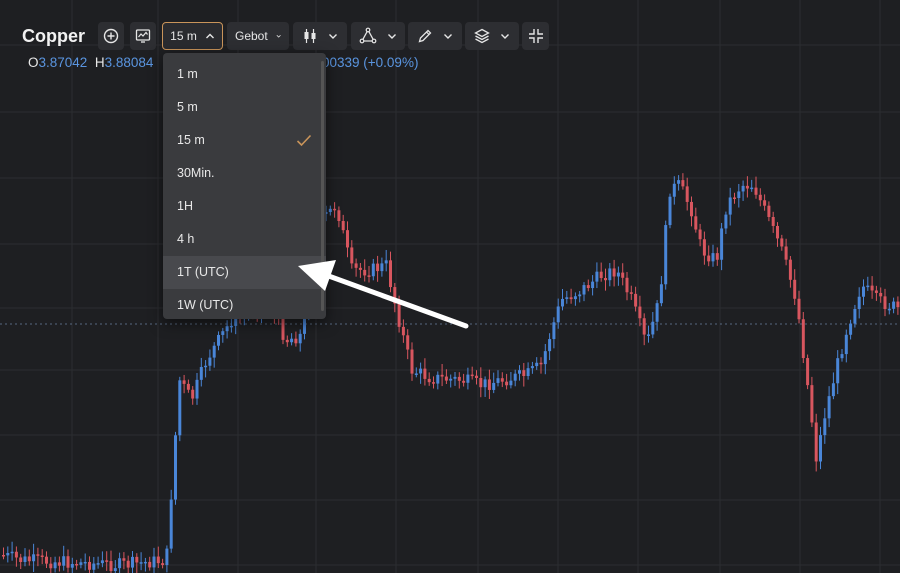  Describe the element at coordinates (448, 36) in the screenshot. I see `chevron-down-icon` at that location.